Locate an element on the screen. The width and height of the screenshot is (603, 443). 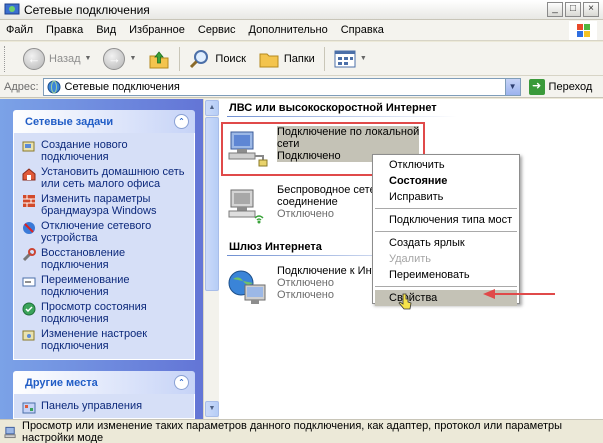
menu-tools: Сервис is located at coordinates (217, 30).